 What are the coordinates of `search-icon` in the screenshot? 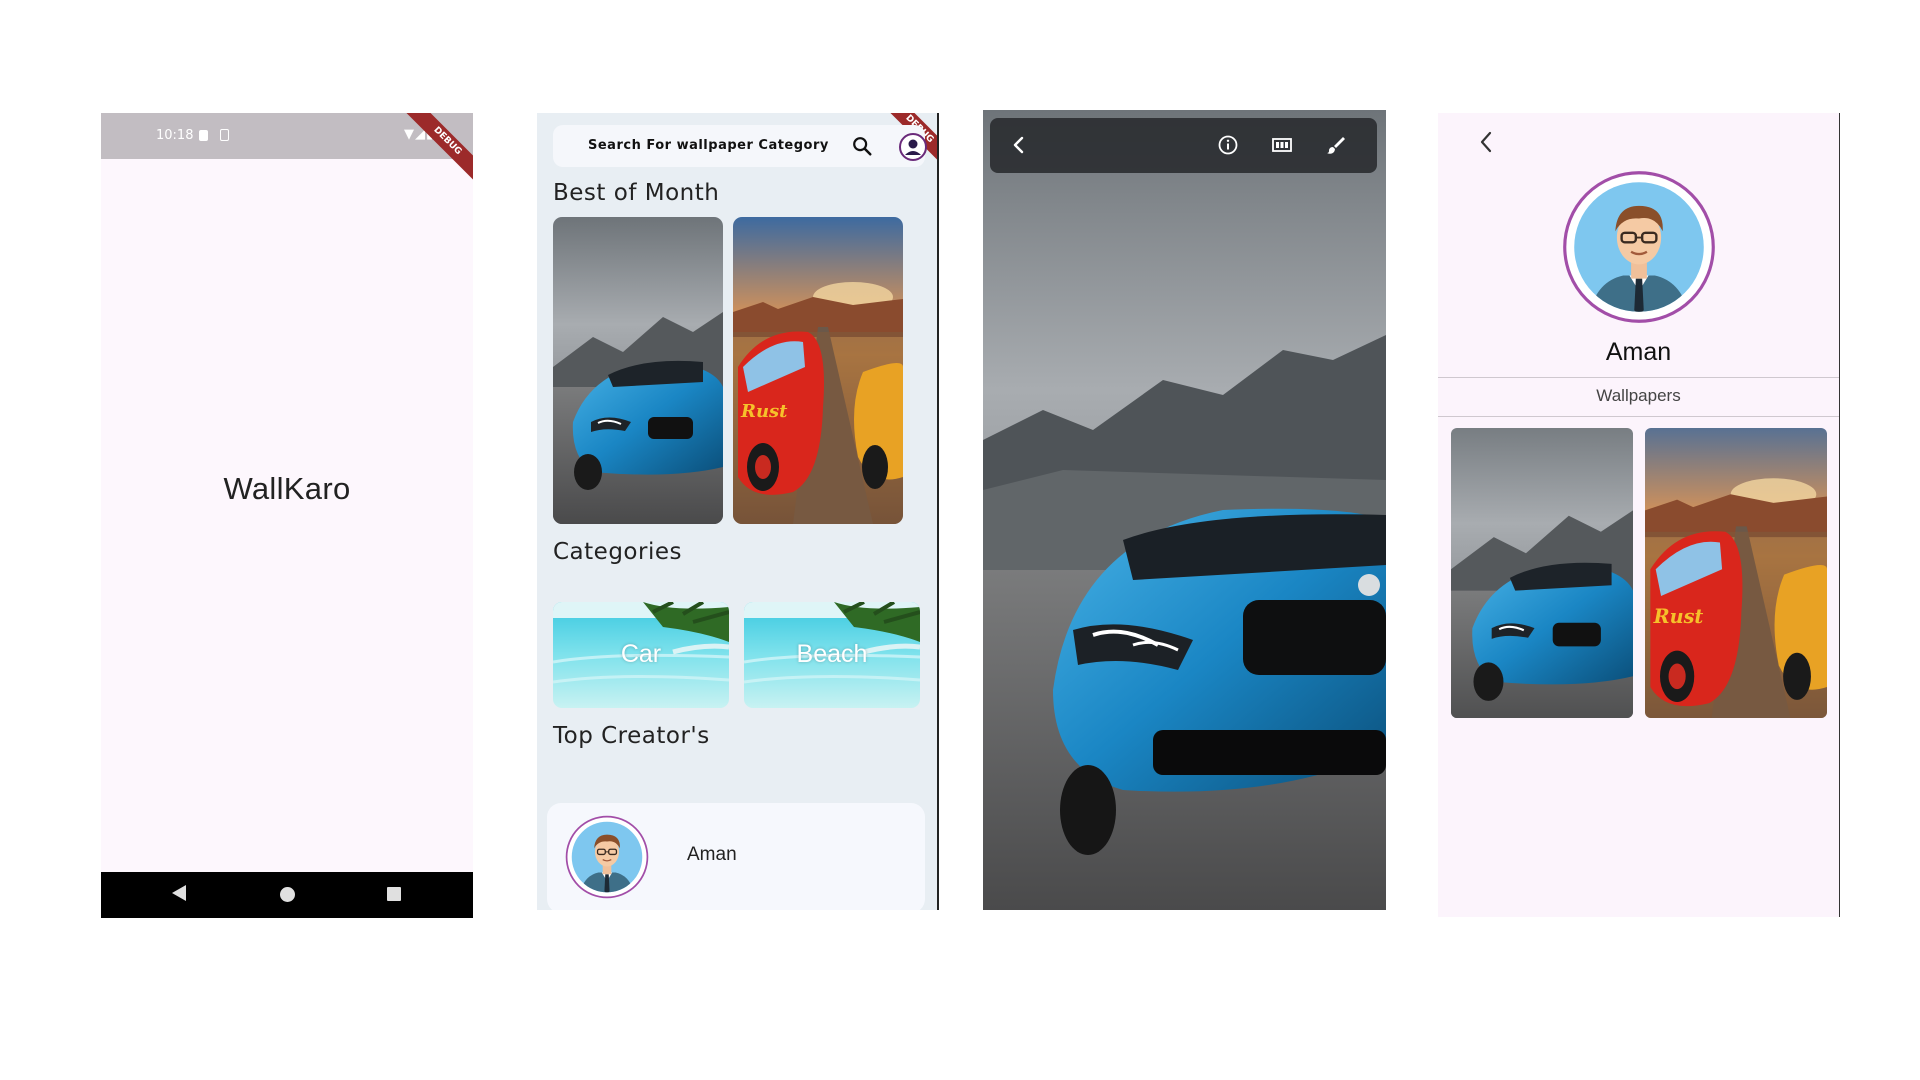 It's located at (862, 146).